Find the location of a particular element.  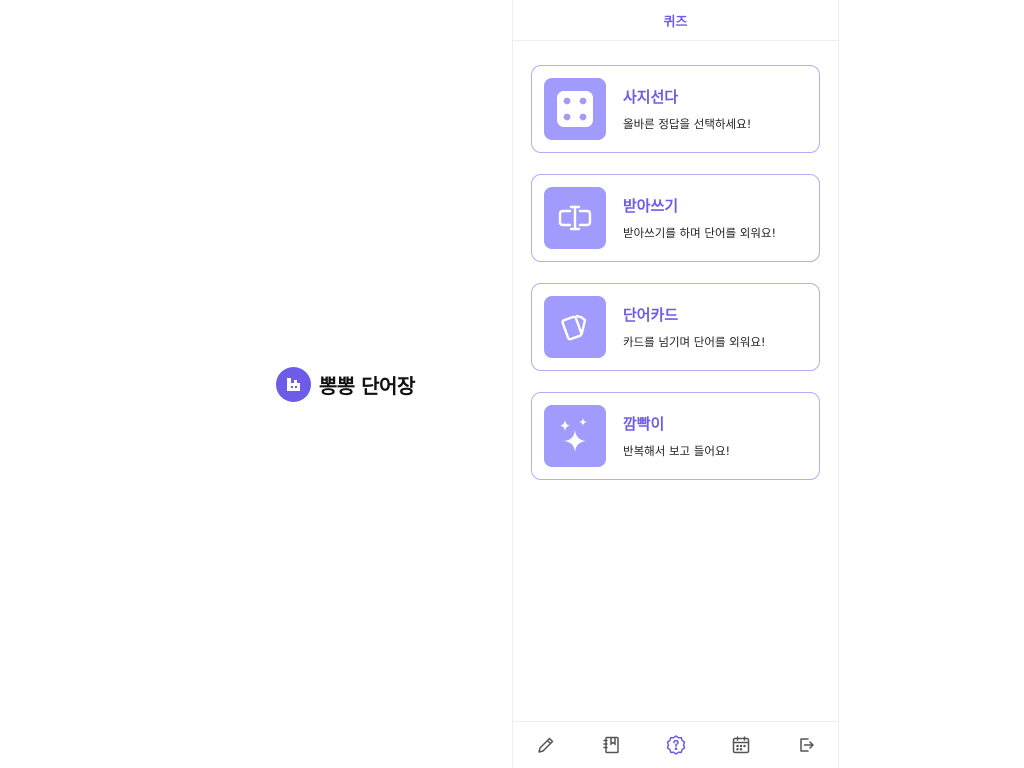

calendar-icon is located at coordinates (740, 745).